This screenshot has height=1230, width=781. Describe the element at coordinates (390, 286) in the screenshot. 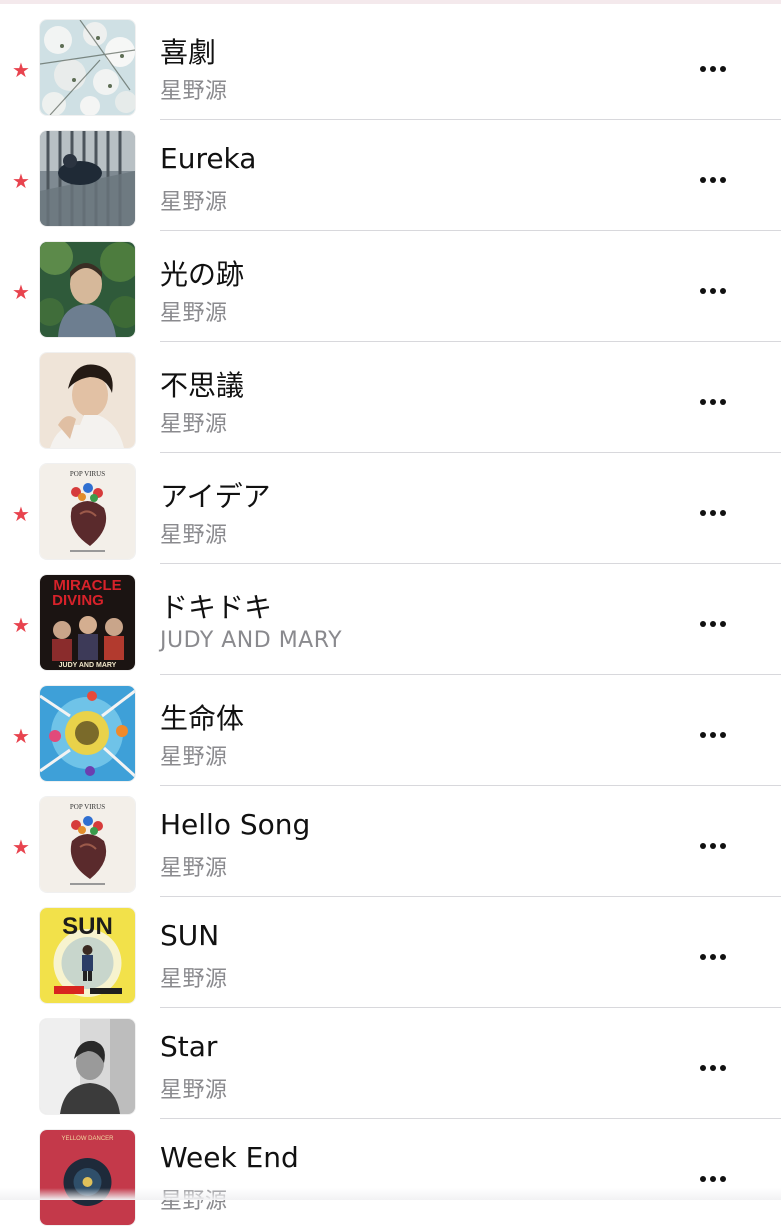

I see `song-row: ★ 光の跡 星野源` at that location.